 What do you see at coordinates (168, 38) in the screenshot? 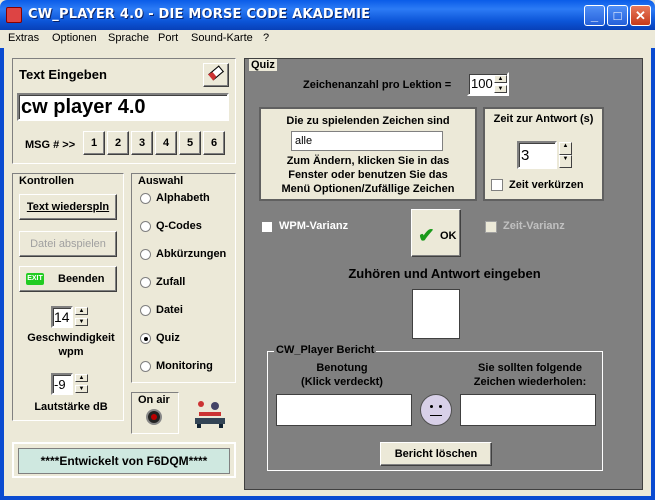
I see `menu-port: Port` at bounding box center [168, 38].